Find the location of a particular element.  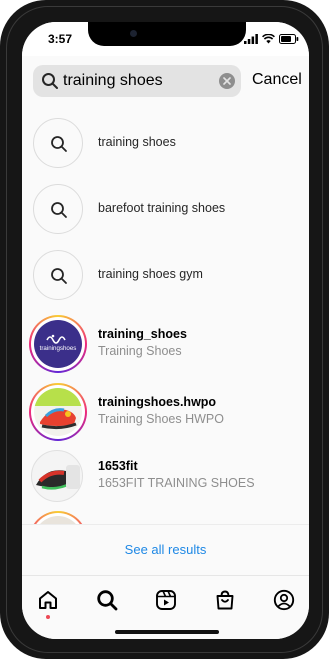

search-input is located at coordinates (138, 81).